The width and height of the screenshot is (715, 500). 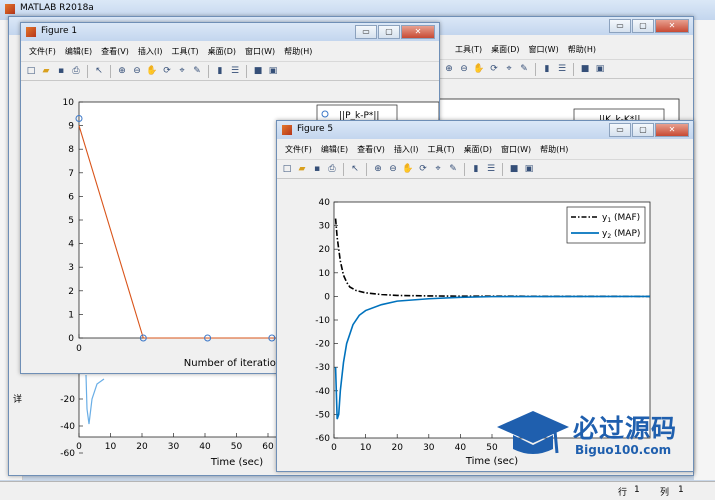 I want to click on line-label: 行, so click(x=623, y=493).